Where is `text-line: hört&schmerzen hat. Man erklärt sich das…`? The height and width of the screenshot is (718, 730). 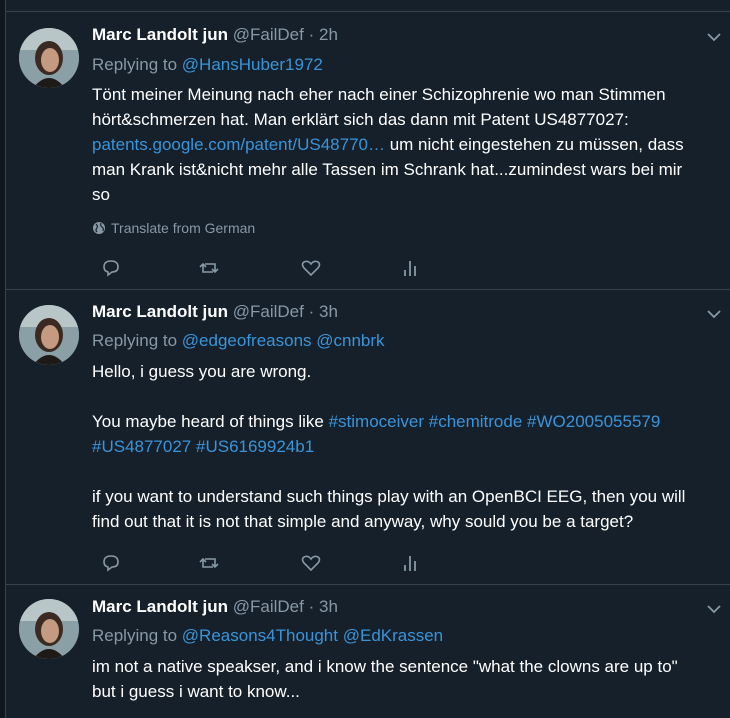
text-line: hört&schmerzen hat. Man erklärt sich das… is located at coordinates (360, 119).